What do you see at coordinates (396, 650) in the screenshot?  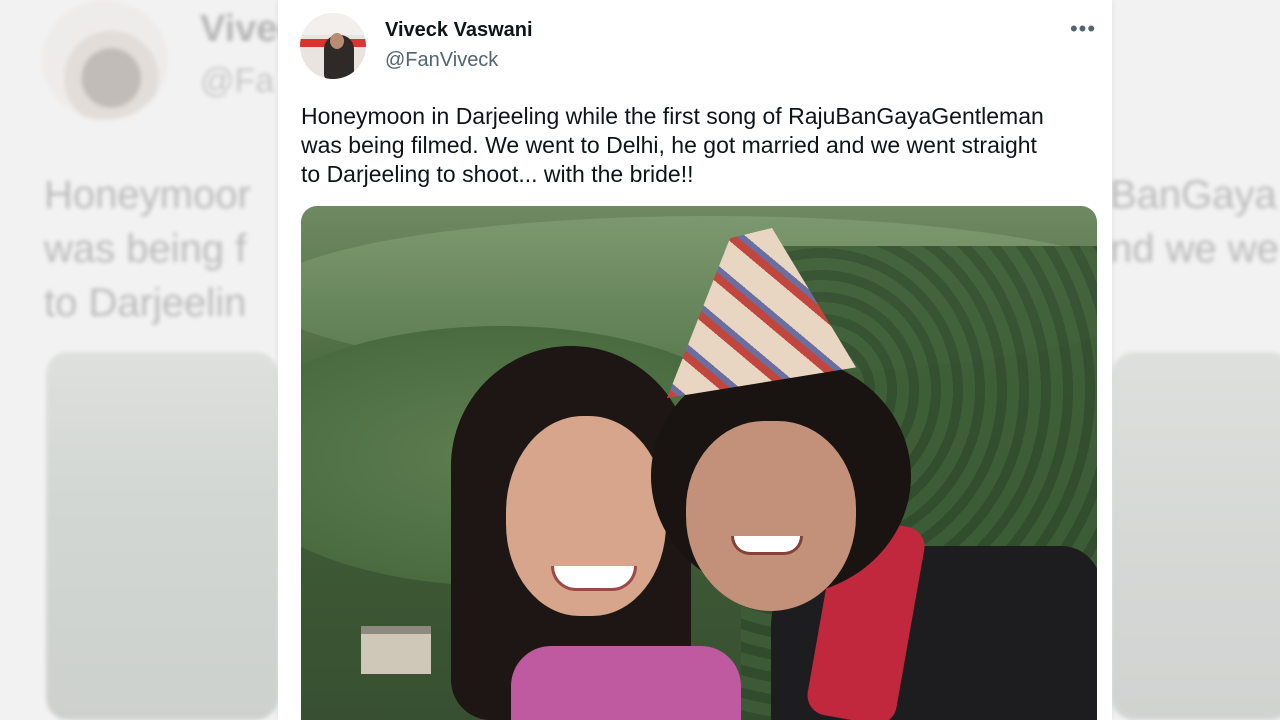 I see `photo-house` at bounding box center [396, 650].